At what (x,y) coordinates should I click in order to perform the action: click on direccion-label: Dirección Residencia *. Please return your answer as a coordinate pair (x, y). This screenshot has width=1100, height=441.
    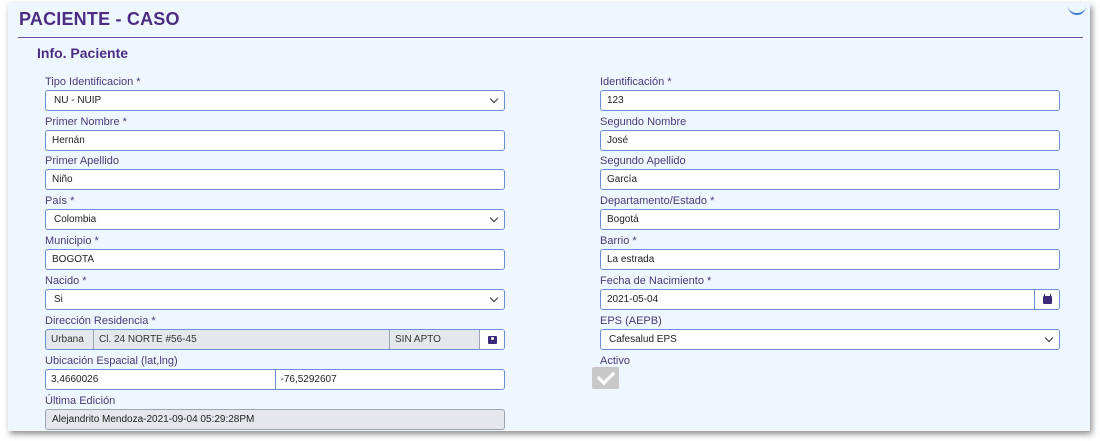
    Looking at the image, I should click on (100, 321).